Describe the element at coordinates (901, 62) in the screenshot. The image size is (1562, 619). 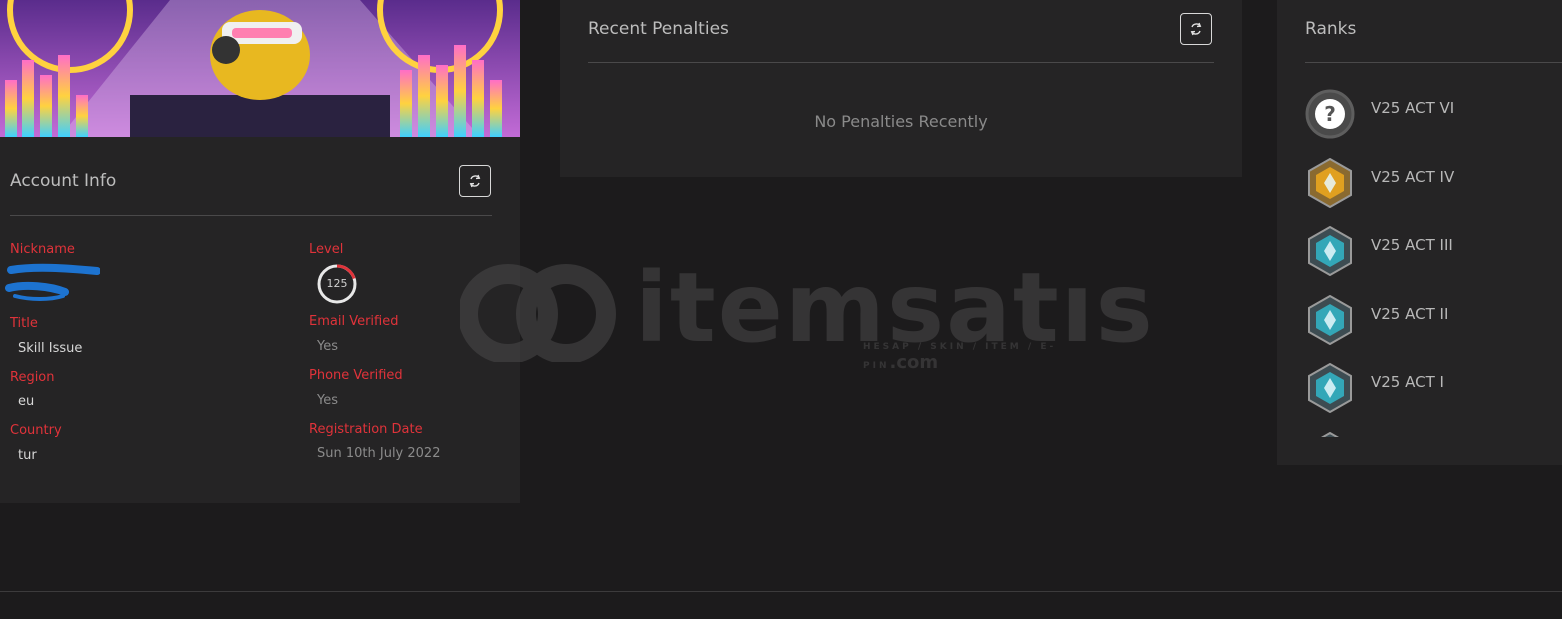
I see `penalties-divider` at that location.